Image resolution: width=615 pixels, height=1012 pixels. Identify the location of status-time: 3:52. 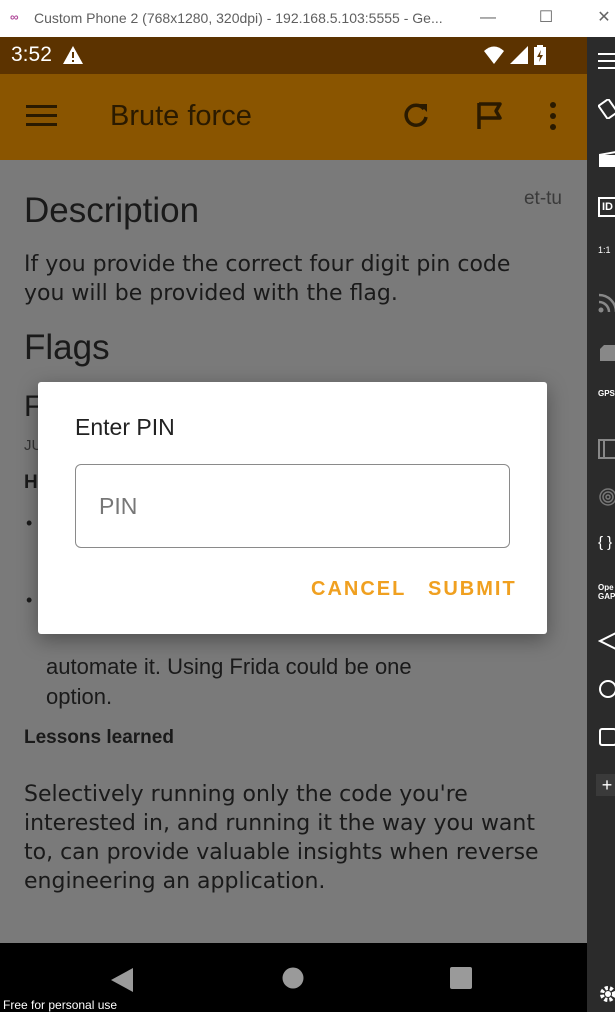
(31, 54).